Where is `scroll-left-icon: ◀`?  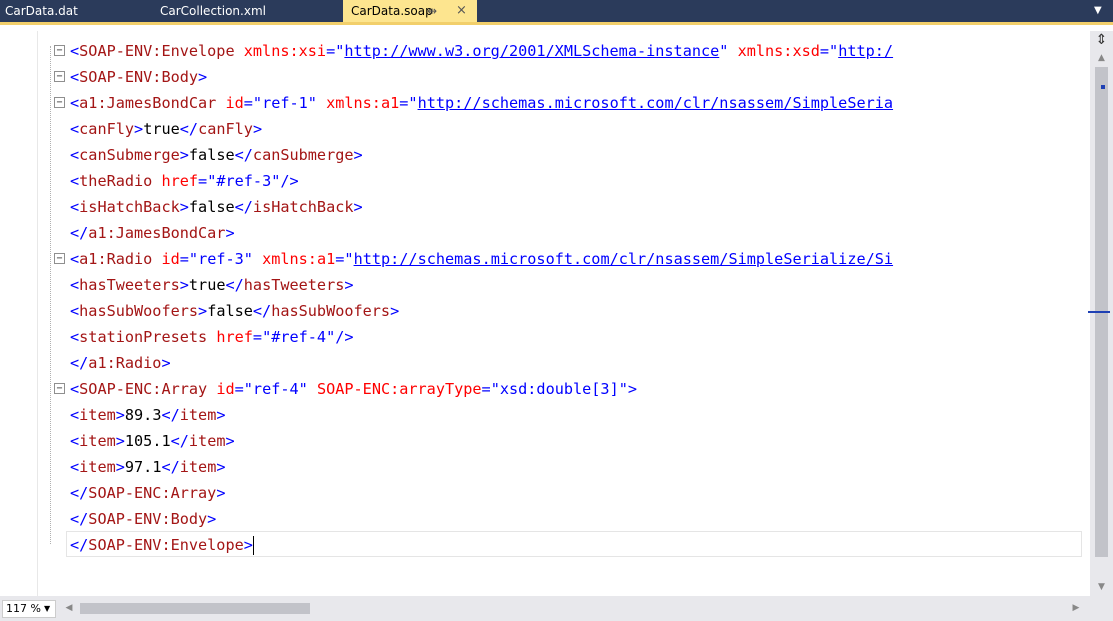
scroll-left-icon: ◀ is located at coordinates (69, 608).